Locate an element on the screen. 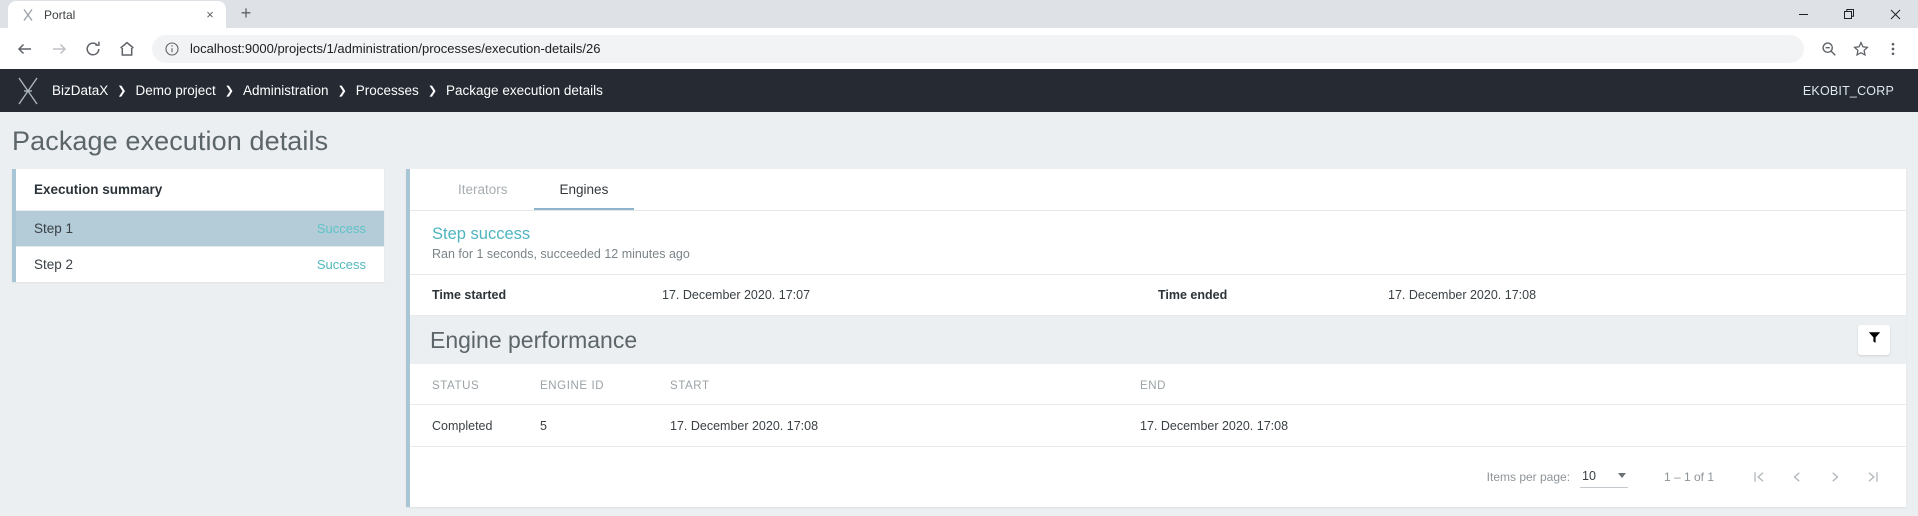 The image size is (1918, 516). filter-funnel-icon is located at coordinates (1874, 340).